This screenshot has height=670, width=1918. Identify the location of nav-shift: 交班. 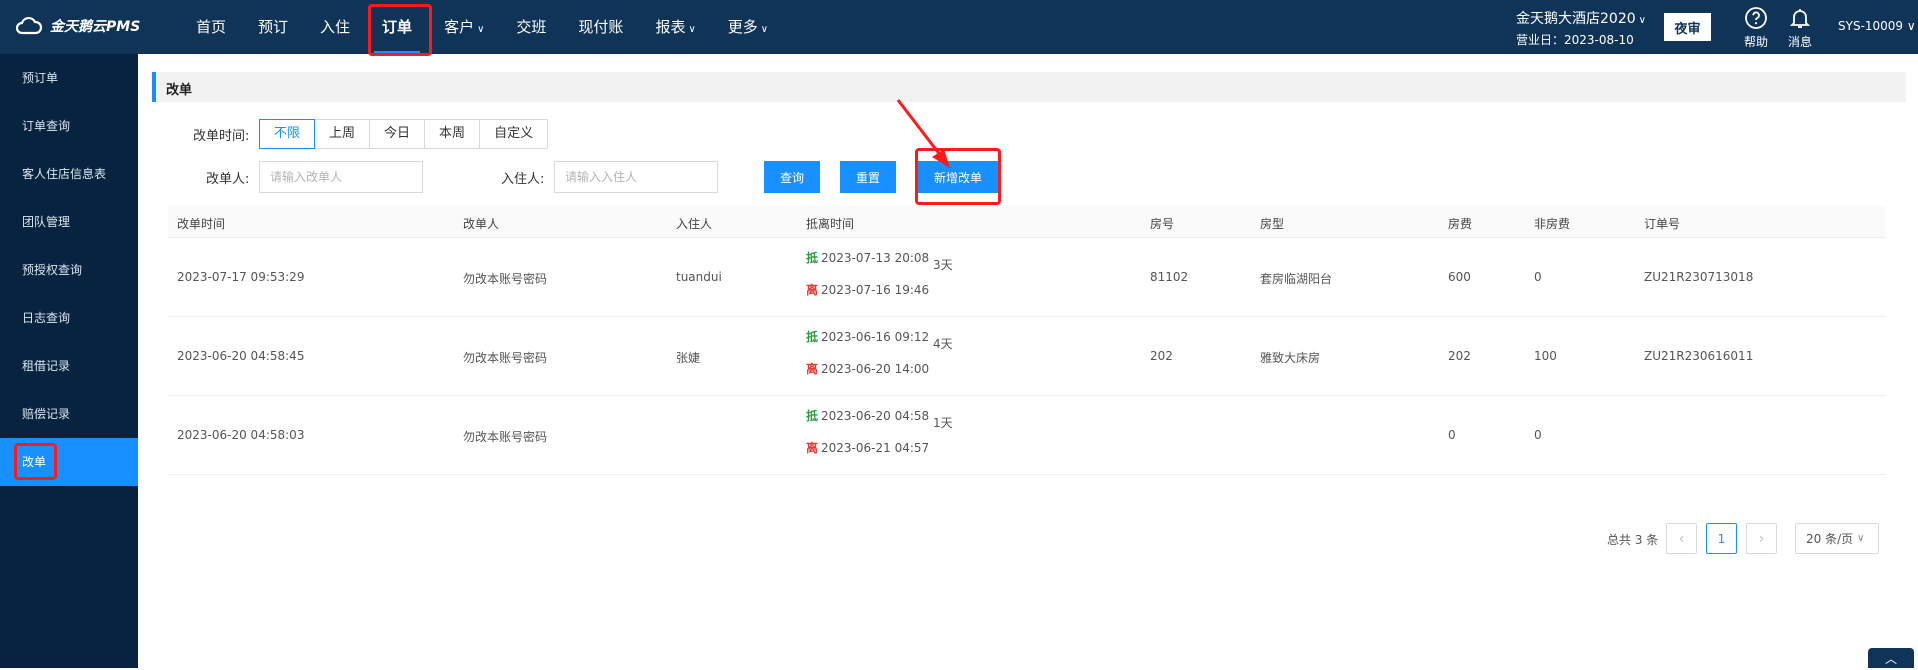
(531, 27).